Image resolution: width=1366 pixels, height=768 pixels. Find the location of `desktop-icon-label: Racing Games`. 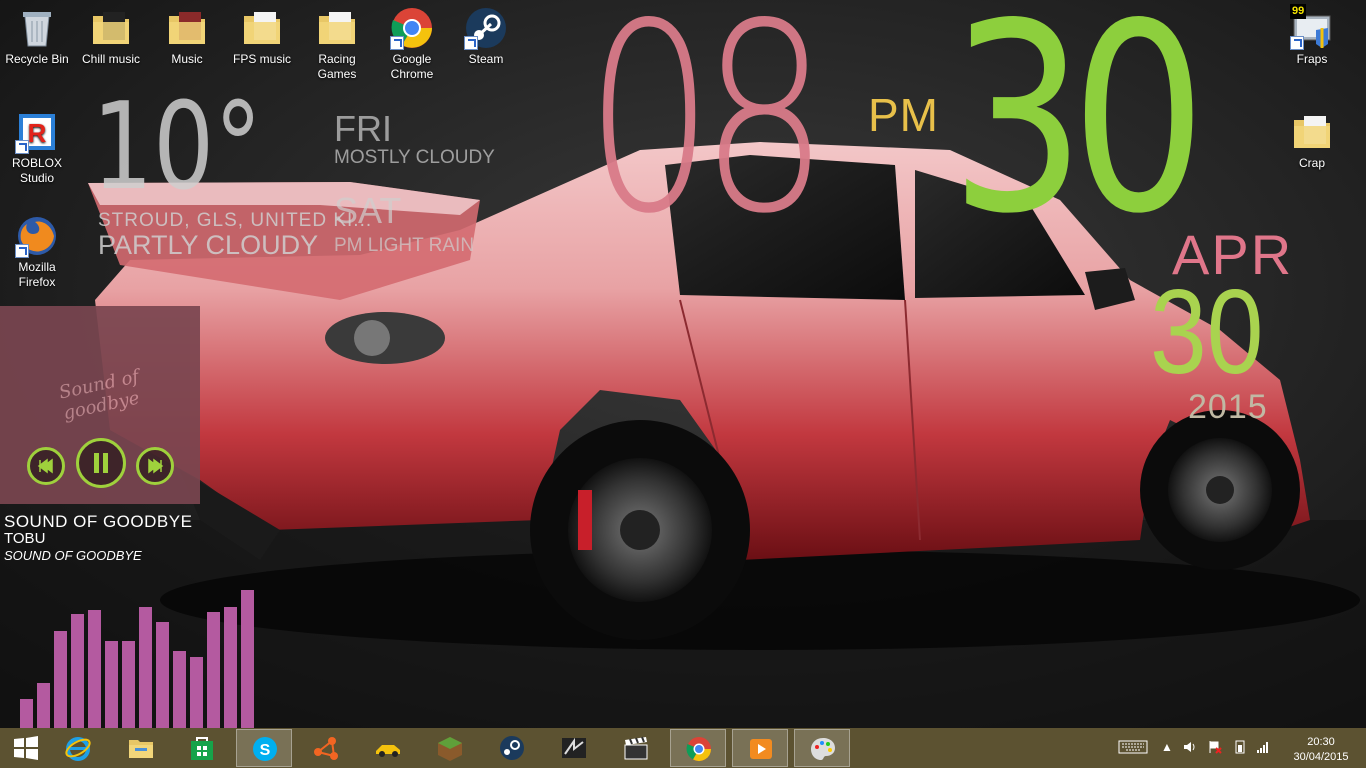

desktop-icon-label: Racing Games is located at coordinates (337, 66).